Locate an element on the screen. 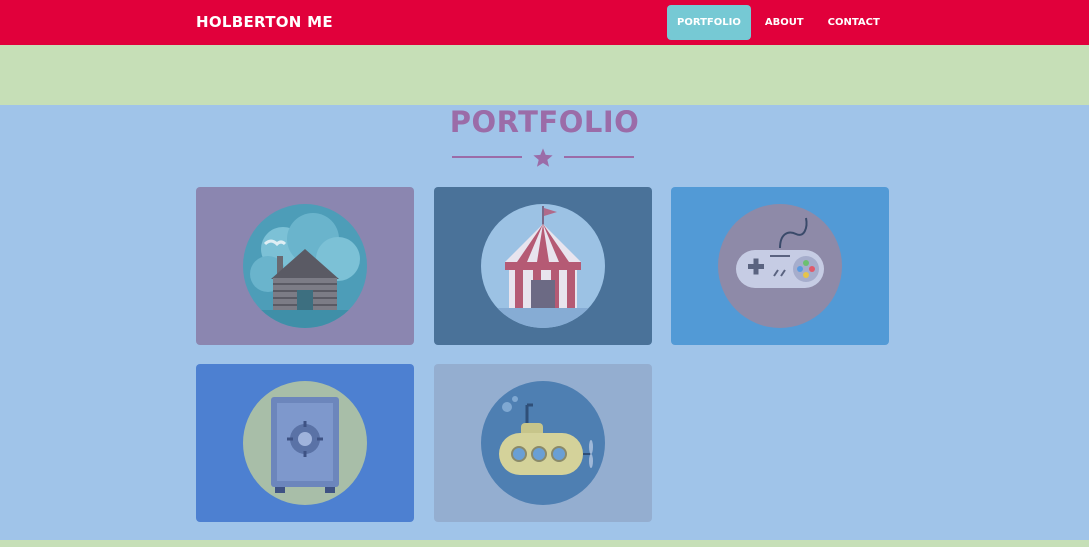 Image resolution: width=1089 pixels, height=547 pixels. game-controller-icon is located at coordinates (780, 266).